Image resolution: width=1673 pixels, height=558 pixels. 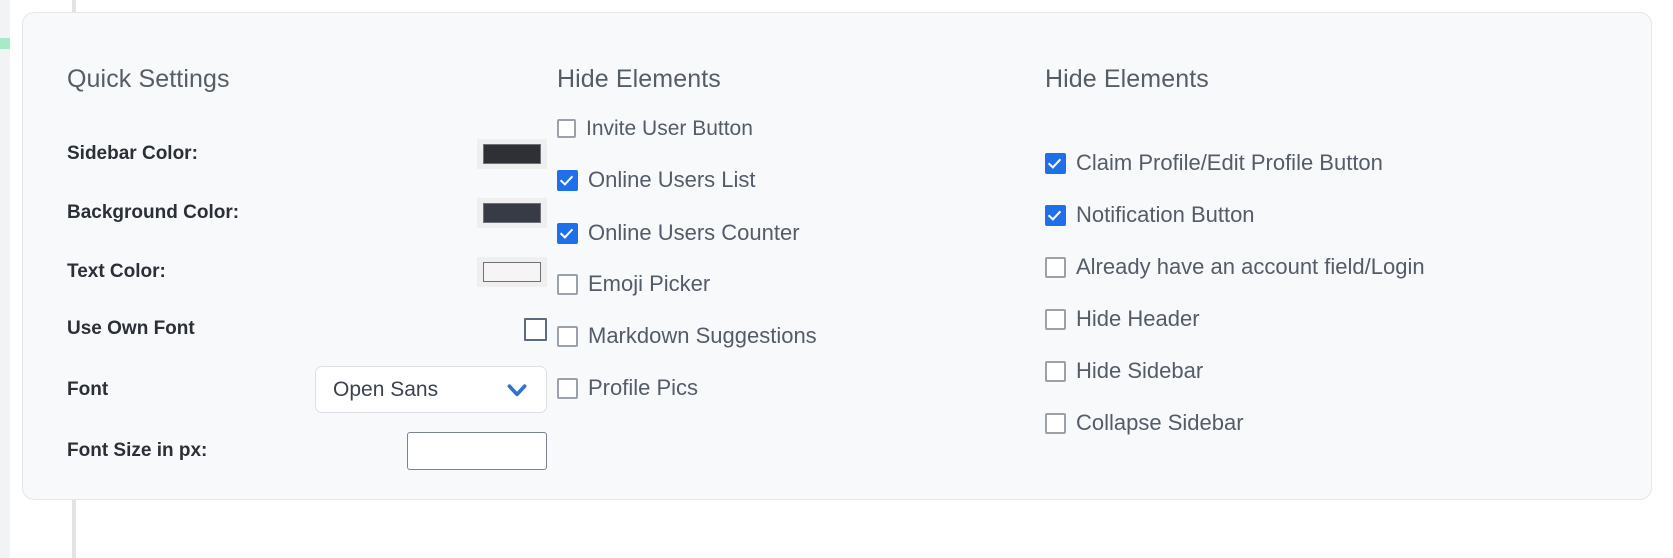 What do you see at coordinates (131, 328) in the screenshot?
I see `use-own-font-label: Use Own Font` at bounding box center [131, 328].